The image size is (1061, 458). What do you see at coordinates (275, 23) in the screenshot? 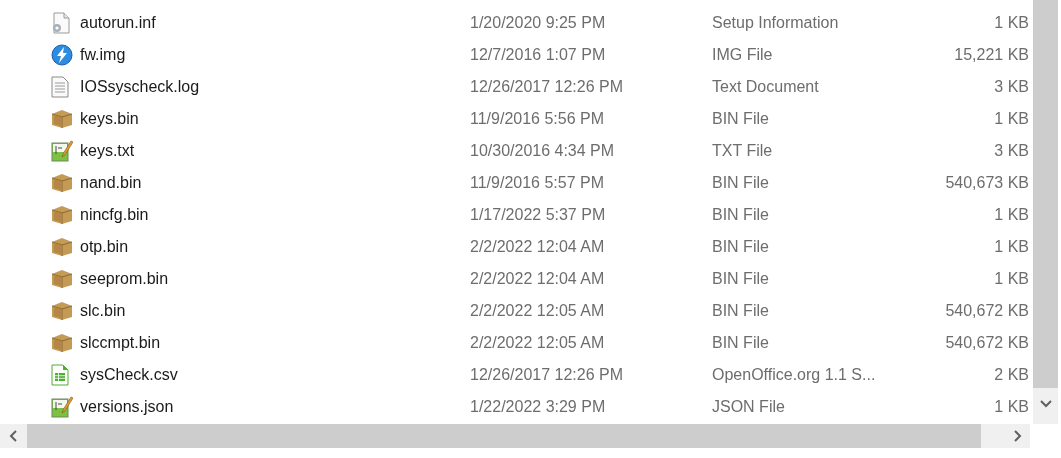
I see `file-name: autorun.inf` at bounding box center [275, 23].